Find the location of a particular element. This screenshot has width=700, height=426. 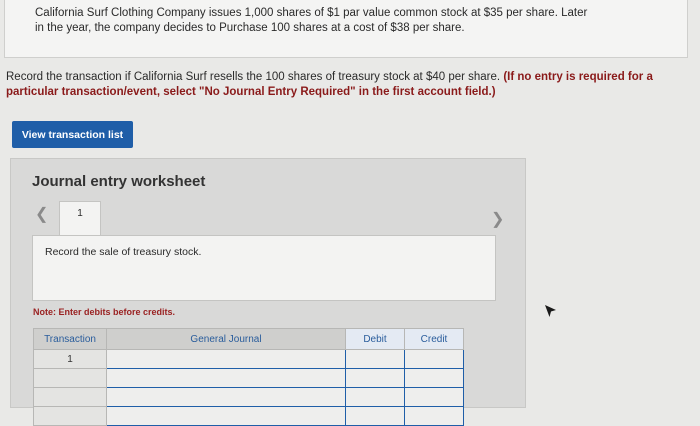

chevron-left-icon: ❮ is located at coordinates (41, 214).